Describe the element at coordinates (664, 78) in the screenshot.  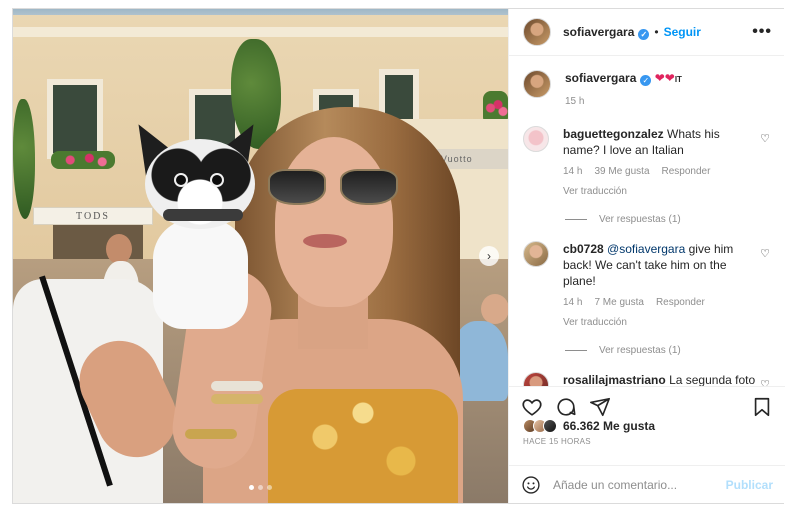
I see `caption-text: ❤❤` at that location.